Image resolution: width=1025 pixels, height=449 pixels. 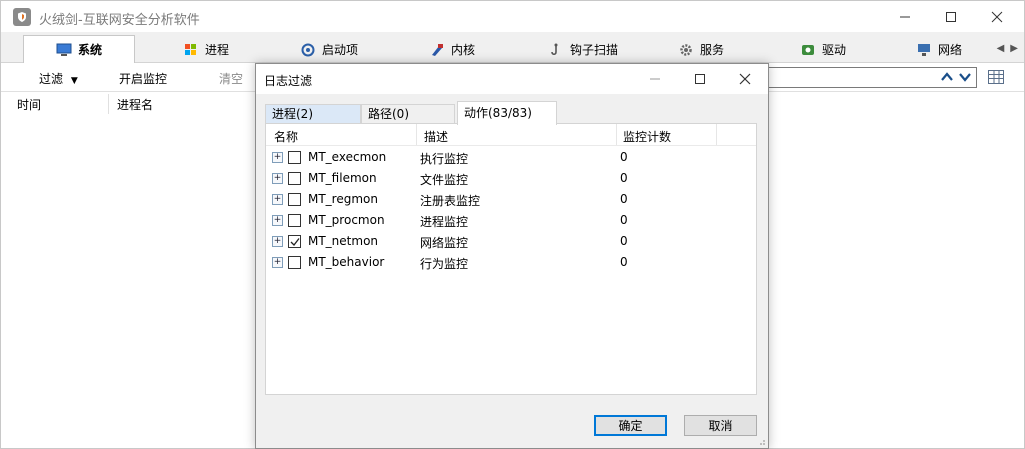 I want to click on dialog-close-button, so click(x=745, y=79).